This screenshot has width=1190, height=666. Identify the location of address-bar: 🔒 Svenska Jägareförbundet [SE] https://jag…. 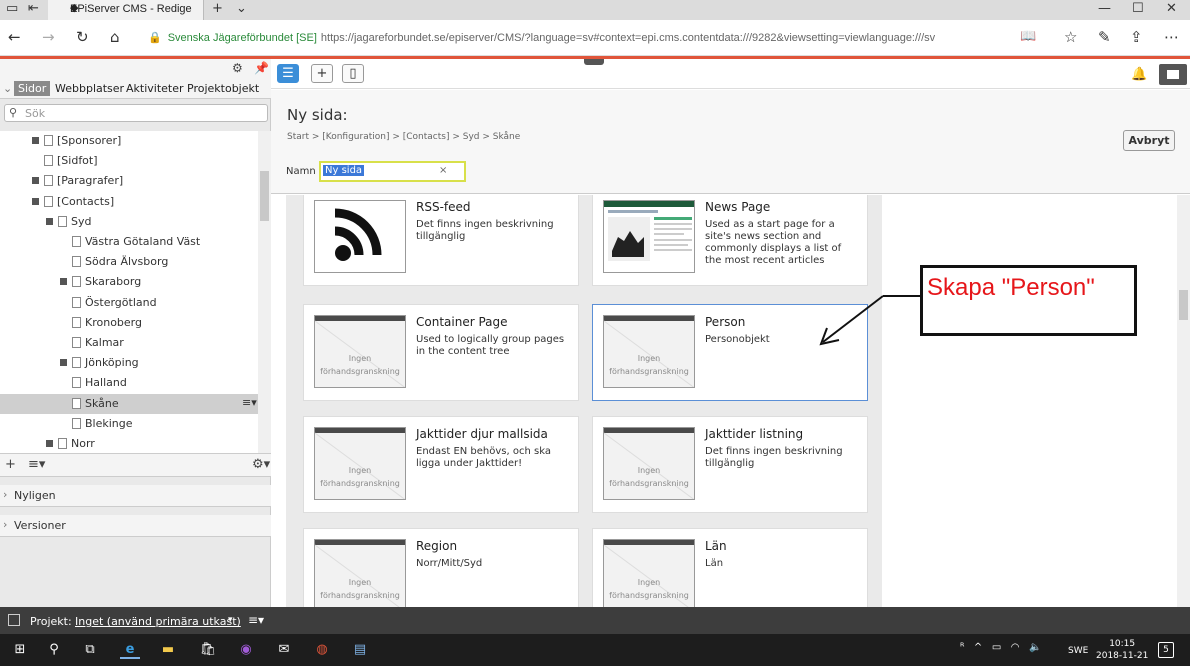
(583, 38).